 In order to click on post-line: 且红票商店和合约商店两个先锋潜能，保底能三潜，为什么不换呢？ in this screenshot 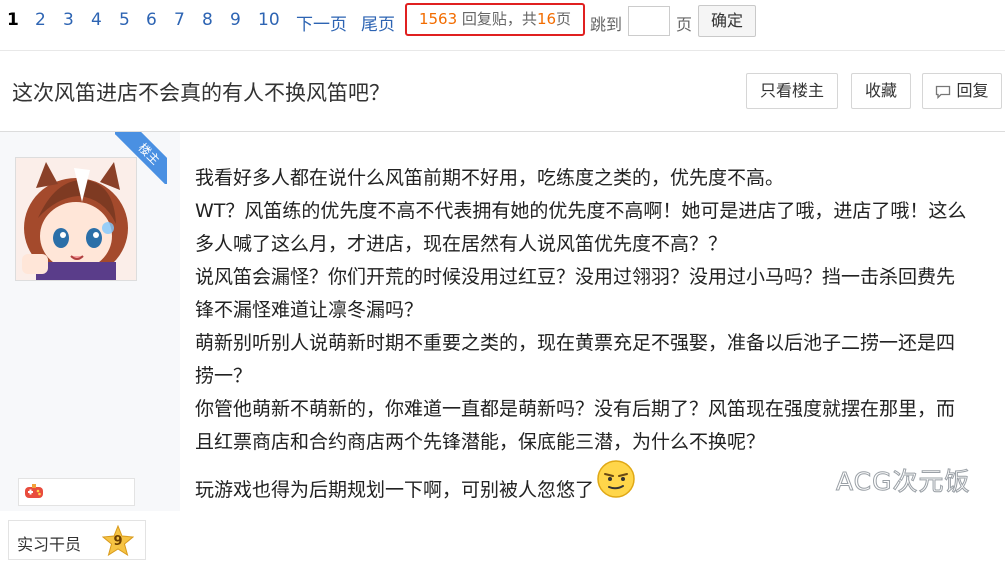, I will do `click(480, 442)`.